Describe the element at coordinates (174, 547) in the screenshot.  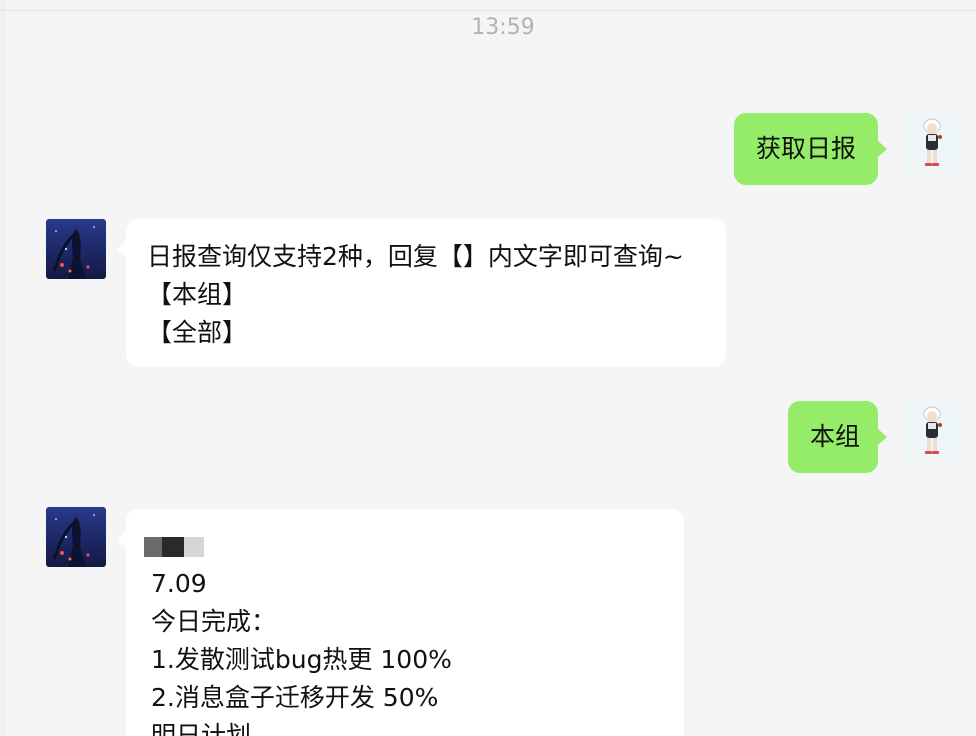
I see `redacted-name-block` at that location.